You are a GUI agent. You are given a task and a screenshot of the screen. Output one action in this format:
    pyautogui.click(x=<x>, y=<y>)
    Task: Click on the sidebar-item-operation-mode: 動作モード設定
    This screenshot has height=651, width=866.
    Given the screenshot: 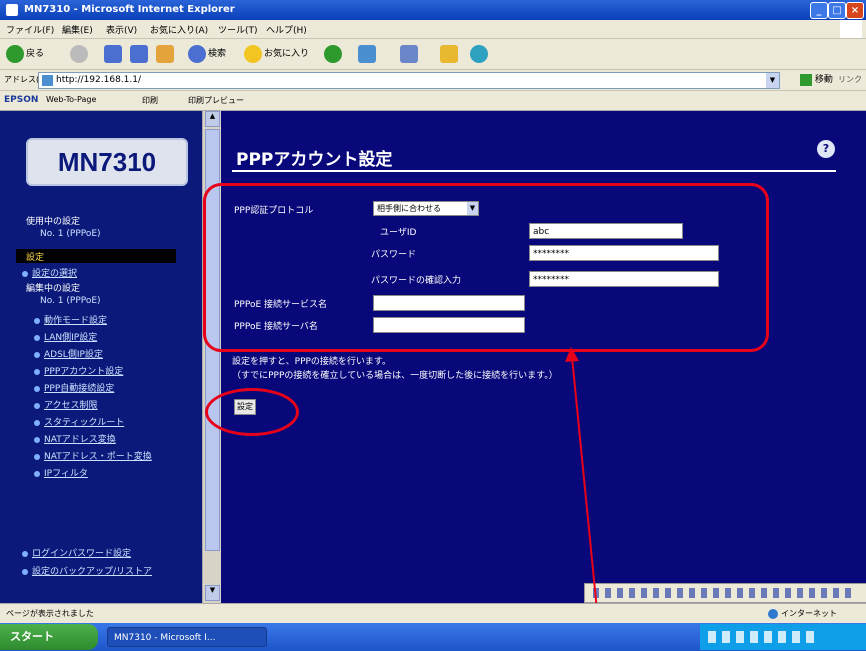 What is the action you would take?
    pyautogui.click(x=70, y=319)
    